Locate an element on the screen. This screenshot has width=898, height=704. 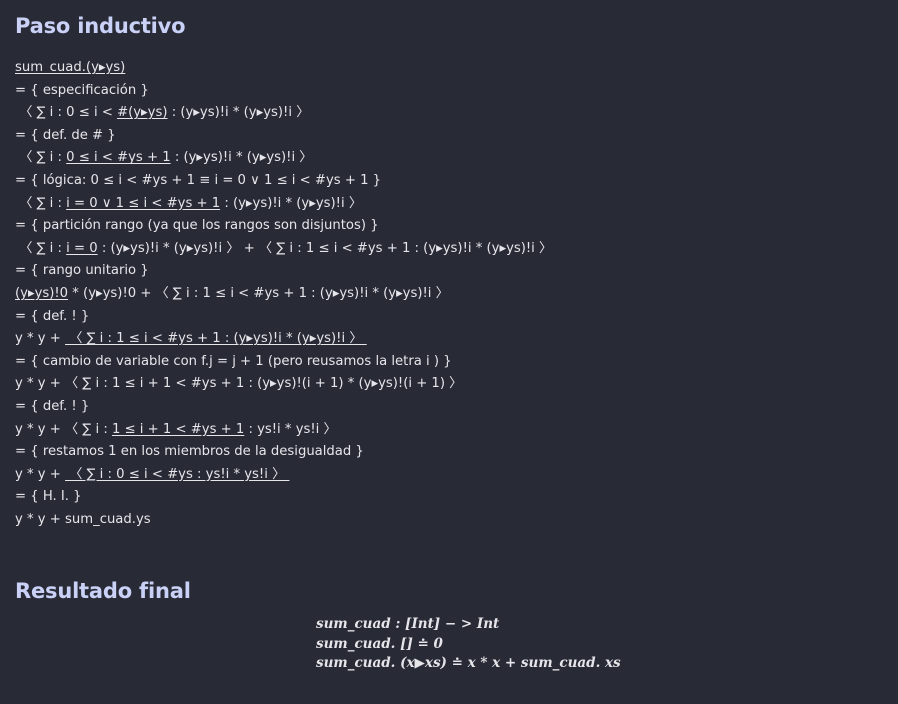
proof-line: = { rango unitario } is located at coordinates (449, 271).